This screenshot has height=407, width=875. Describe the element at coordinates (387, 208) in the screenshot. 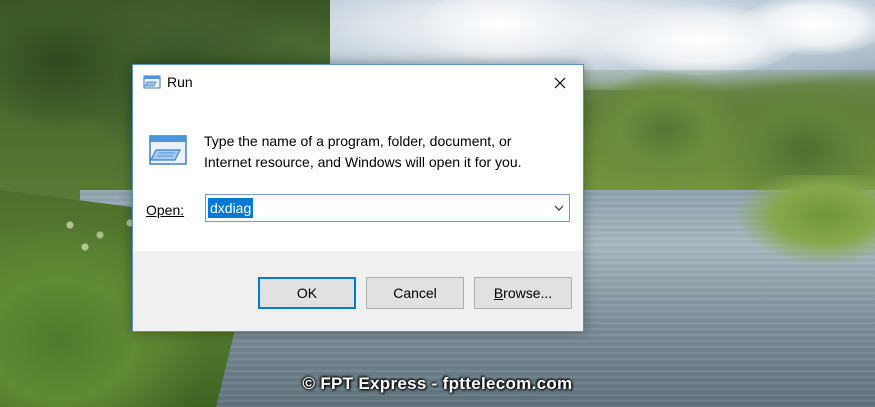

I see `open-combobox: dxdiag` at that location.